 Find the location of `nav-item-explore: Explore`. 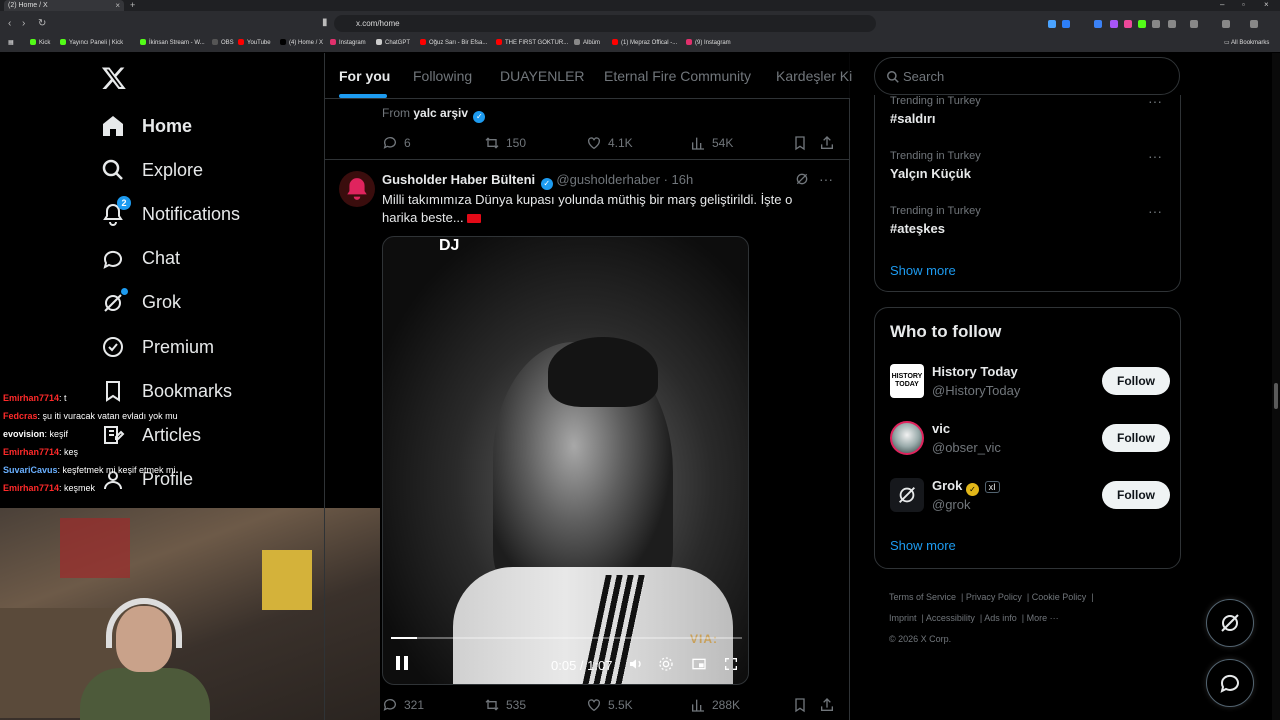

nav-item-explore: Explore is located at coordinates (152, 170).